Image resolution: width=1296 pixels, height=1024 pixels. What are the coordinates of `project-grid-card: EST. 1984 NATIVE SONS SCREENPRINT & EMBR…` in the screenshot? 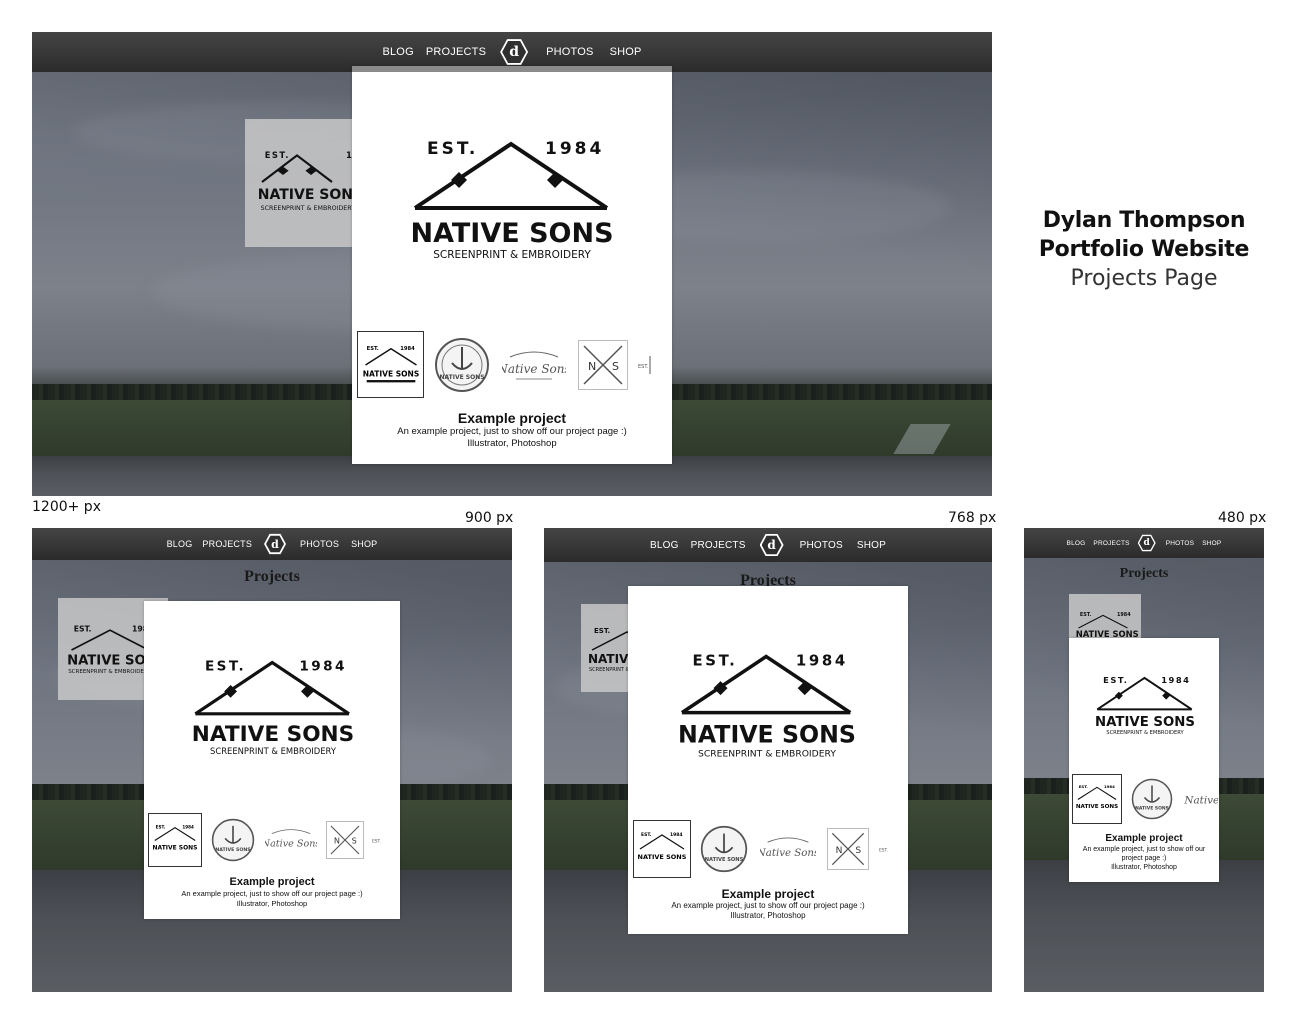 It's located at (305, 183).